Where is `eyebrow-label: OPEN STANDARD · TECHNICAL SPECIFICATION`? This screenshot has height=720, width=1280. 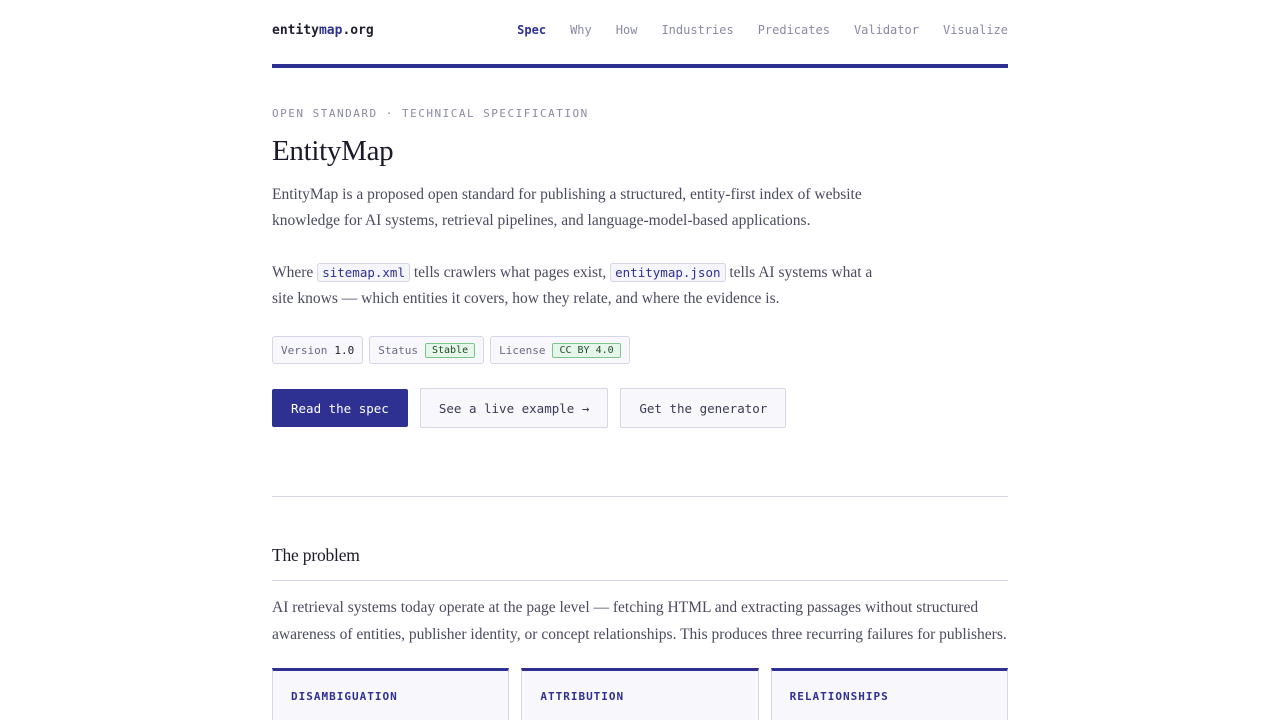 eyebrow-label: OPEN STANDARD · TECHNICAL SPECIFICATION is located at coordinates (430, 113).